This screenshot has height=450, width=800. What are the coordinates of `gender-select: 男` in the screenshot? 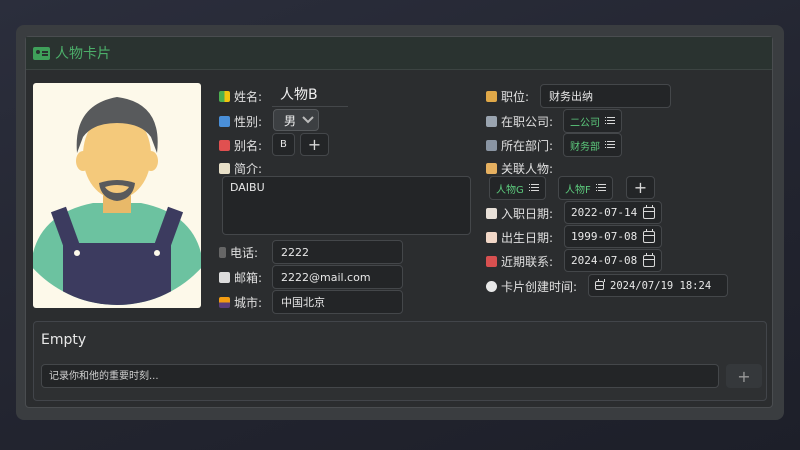 It's located at (296, 120).